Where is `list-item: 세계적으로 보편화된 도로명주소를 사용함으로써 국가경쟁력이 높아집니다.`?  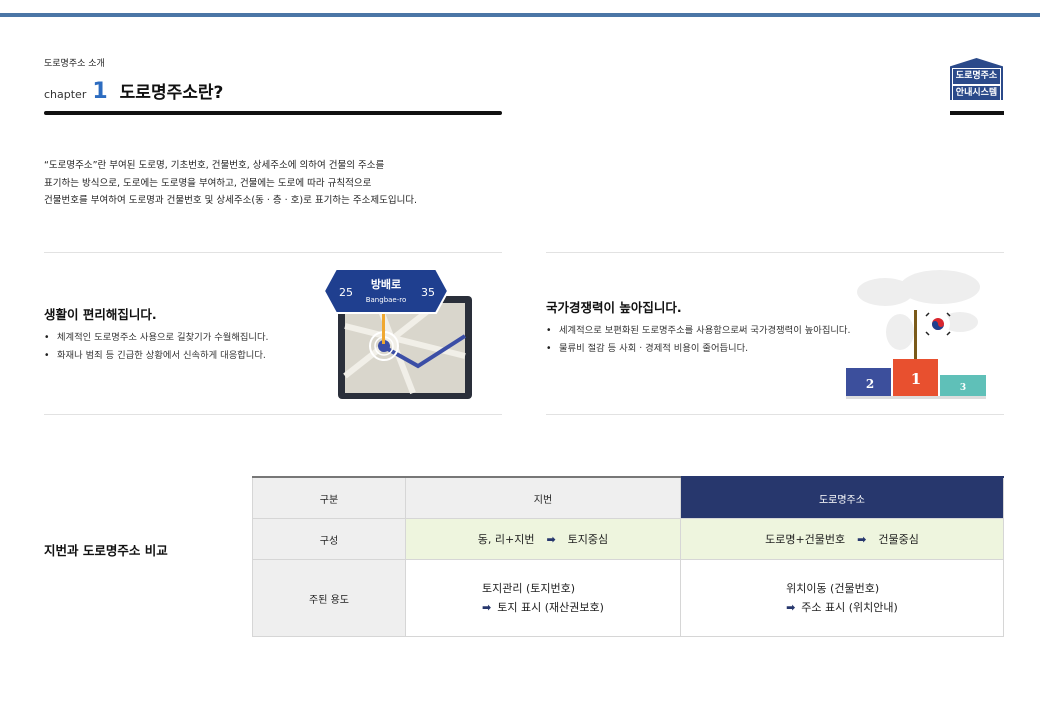 list-item: 세계적으로 보편화된 도로명주소를 사용함으로써 국가경쟁력이 높아집니다. is located at coordinates (698, 331).